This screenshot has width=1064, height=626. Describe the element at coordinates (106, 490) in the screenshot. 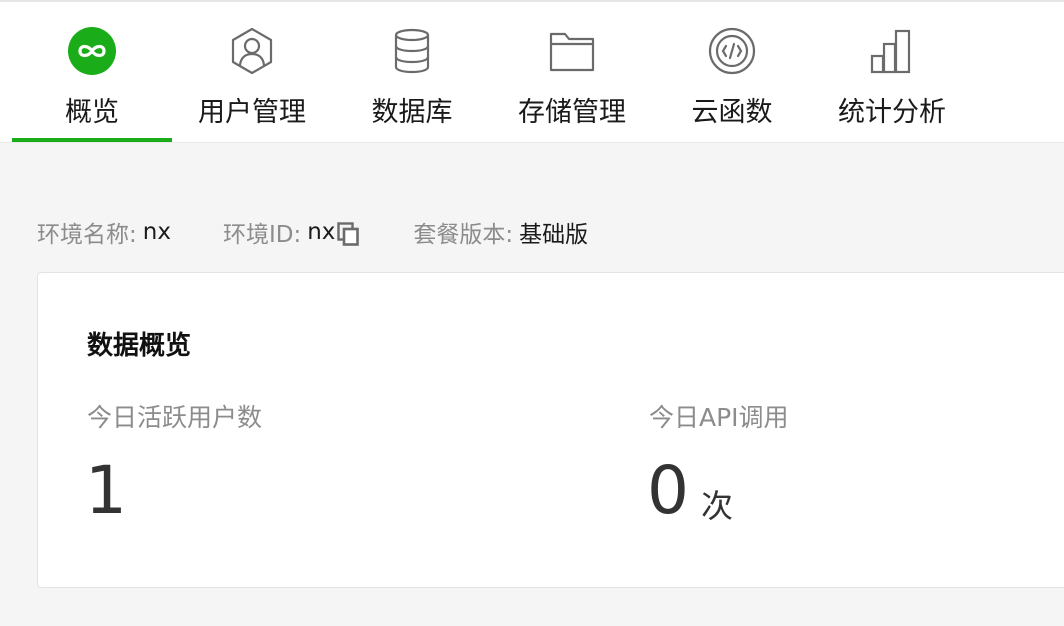

I see `daily-active-users-value: 1` at that location.